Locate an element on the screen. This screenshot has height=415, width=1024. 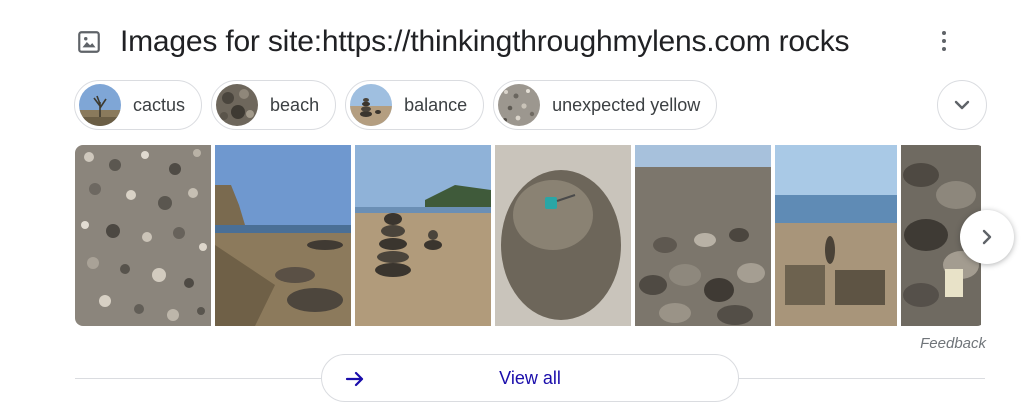
chip-label: beach is located at coordinates (295, 104).